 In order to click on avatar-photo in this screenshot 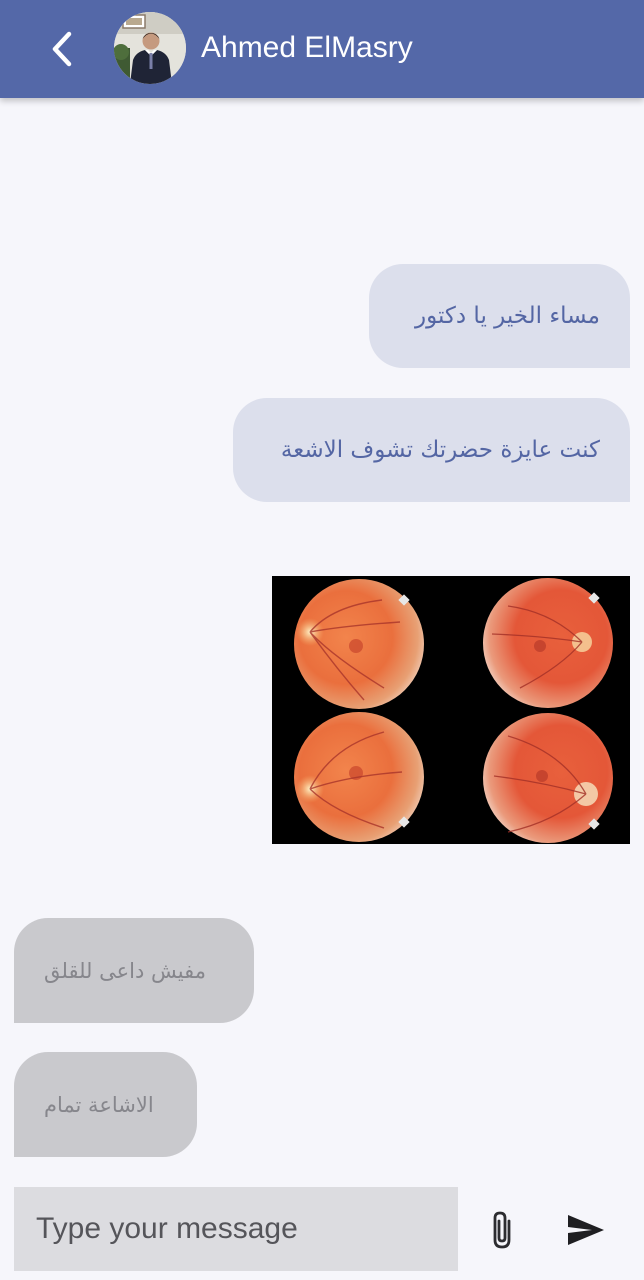, I will do `click(150, 48)`.